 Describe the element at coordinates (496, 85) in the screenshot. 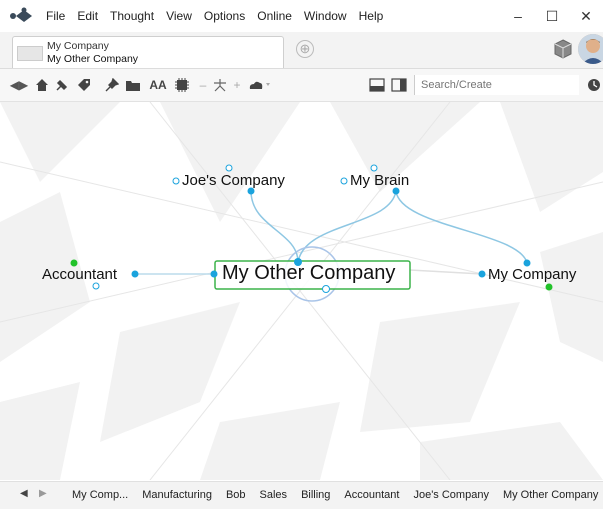

I see `search-input` at that location.